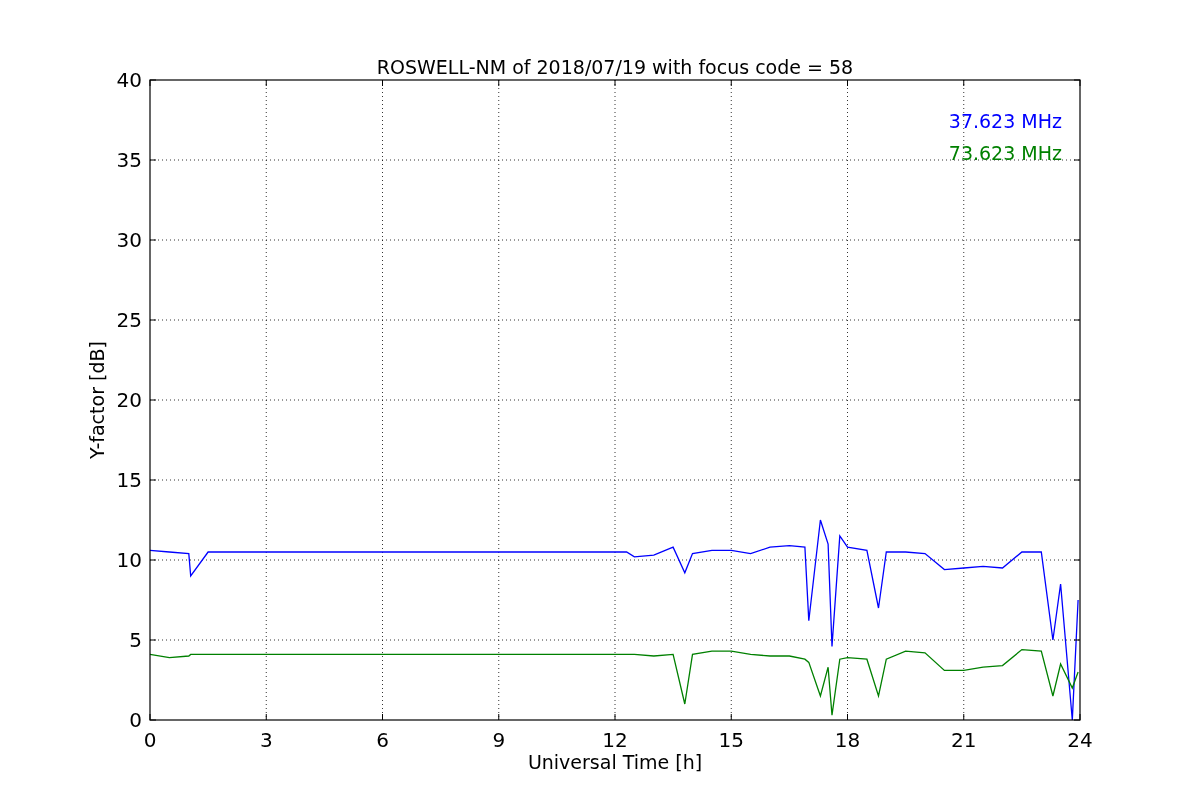  I want to click on y-axis-label: Y-factor [dB], so click(97, 400).